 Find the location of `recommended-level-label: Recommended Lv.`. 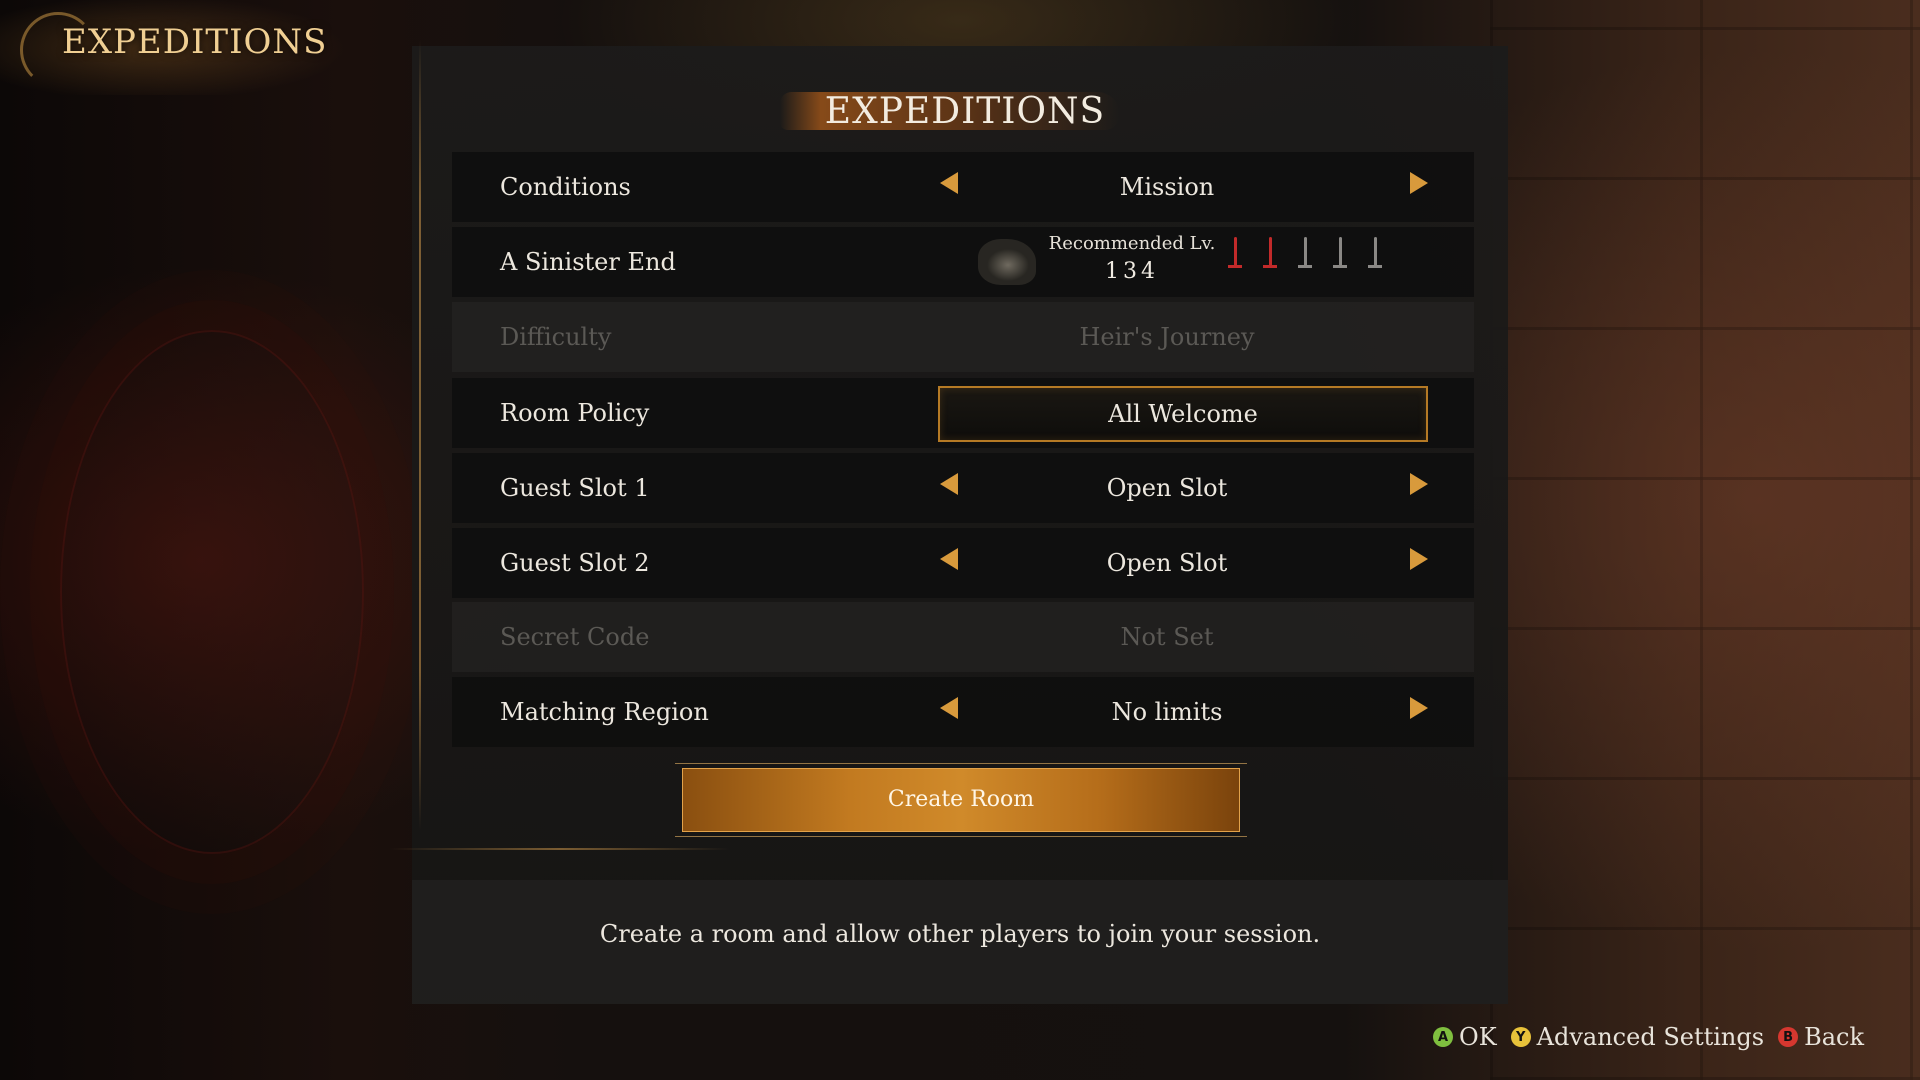

recommended-level-label: Recommended Lv. is located at coordinates (1132, 243).